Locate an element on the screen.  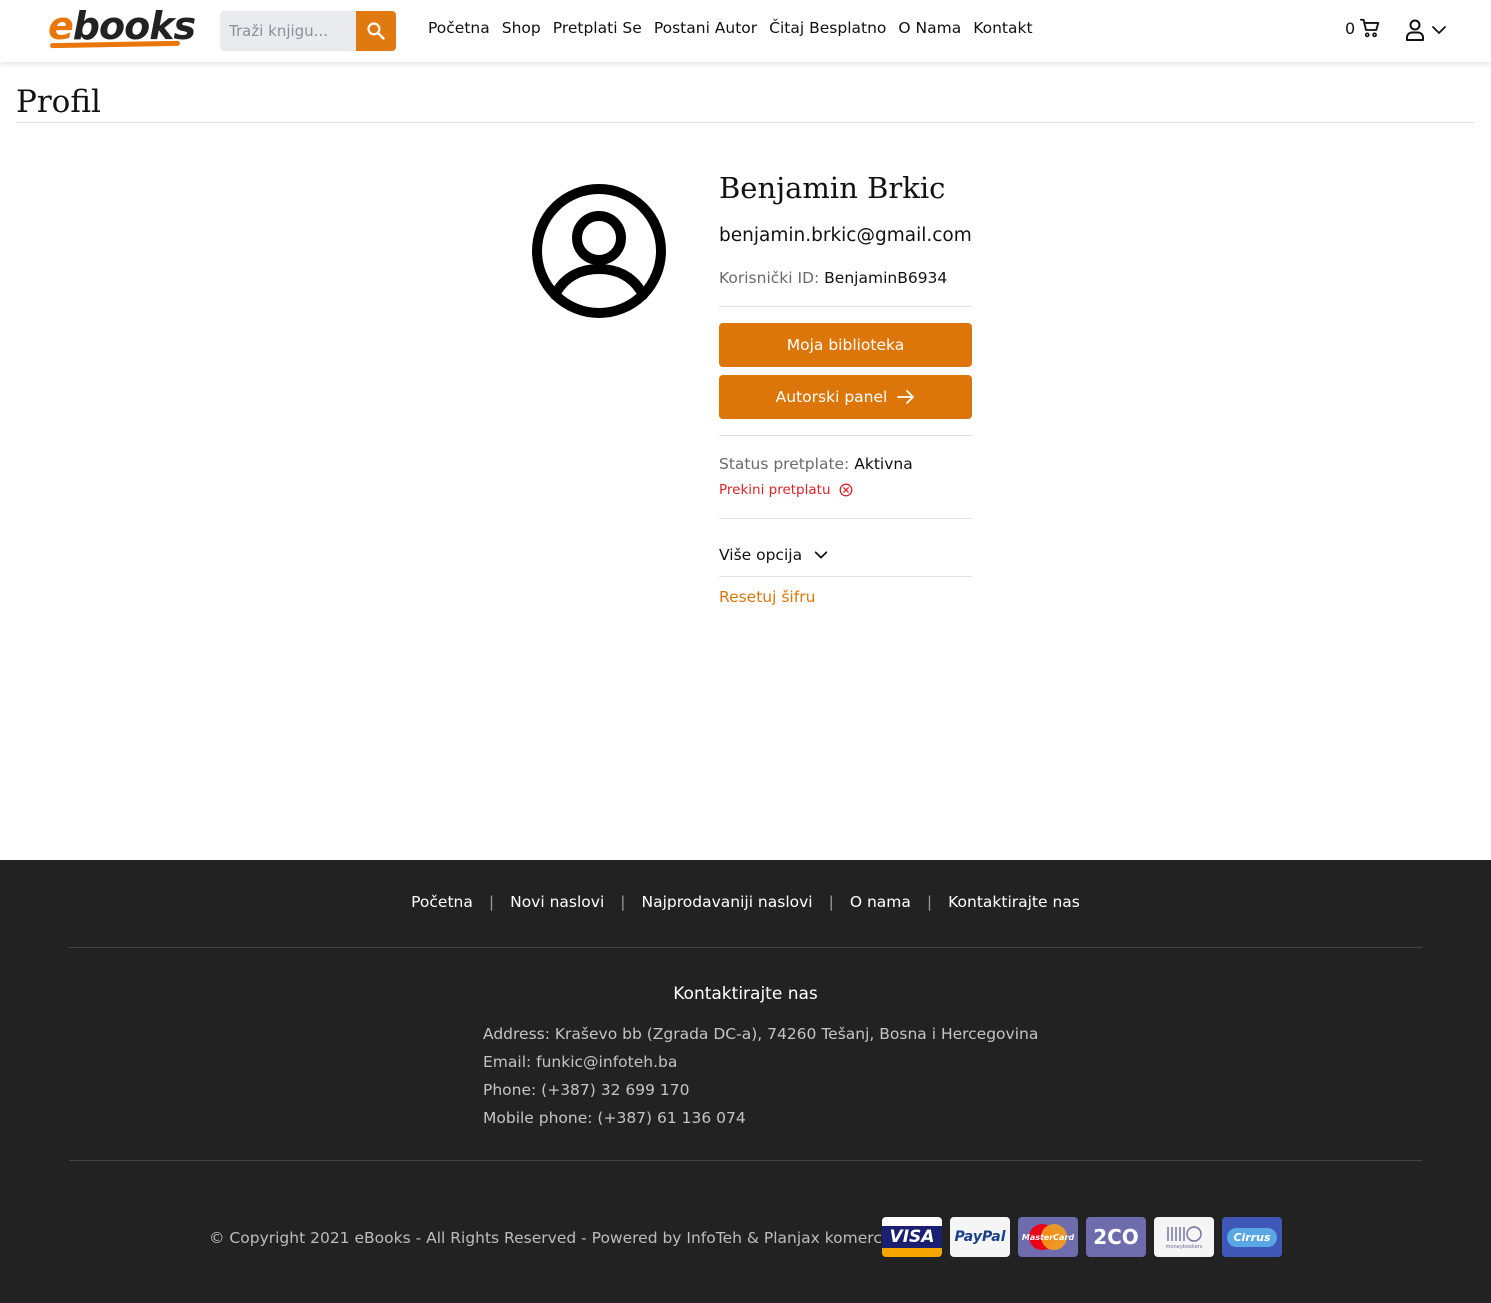
my-library-button: Moja biblioteka is located at coordinates (845, 345).